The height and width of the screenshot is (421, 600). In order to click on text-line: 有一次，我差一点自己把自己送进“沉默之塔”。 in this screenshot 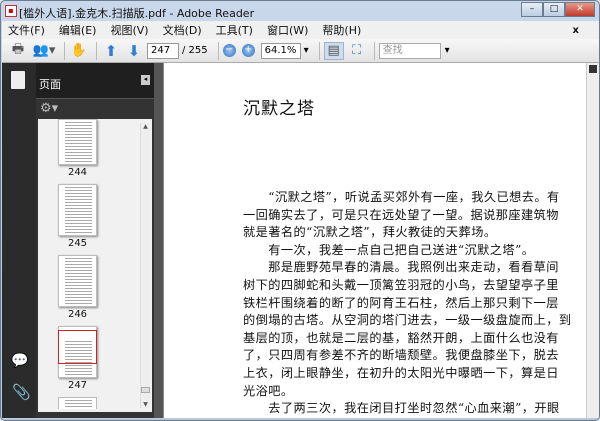, I will do `click(389, 249)`.